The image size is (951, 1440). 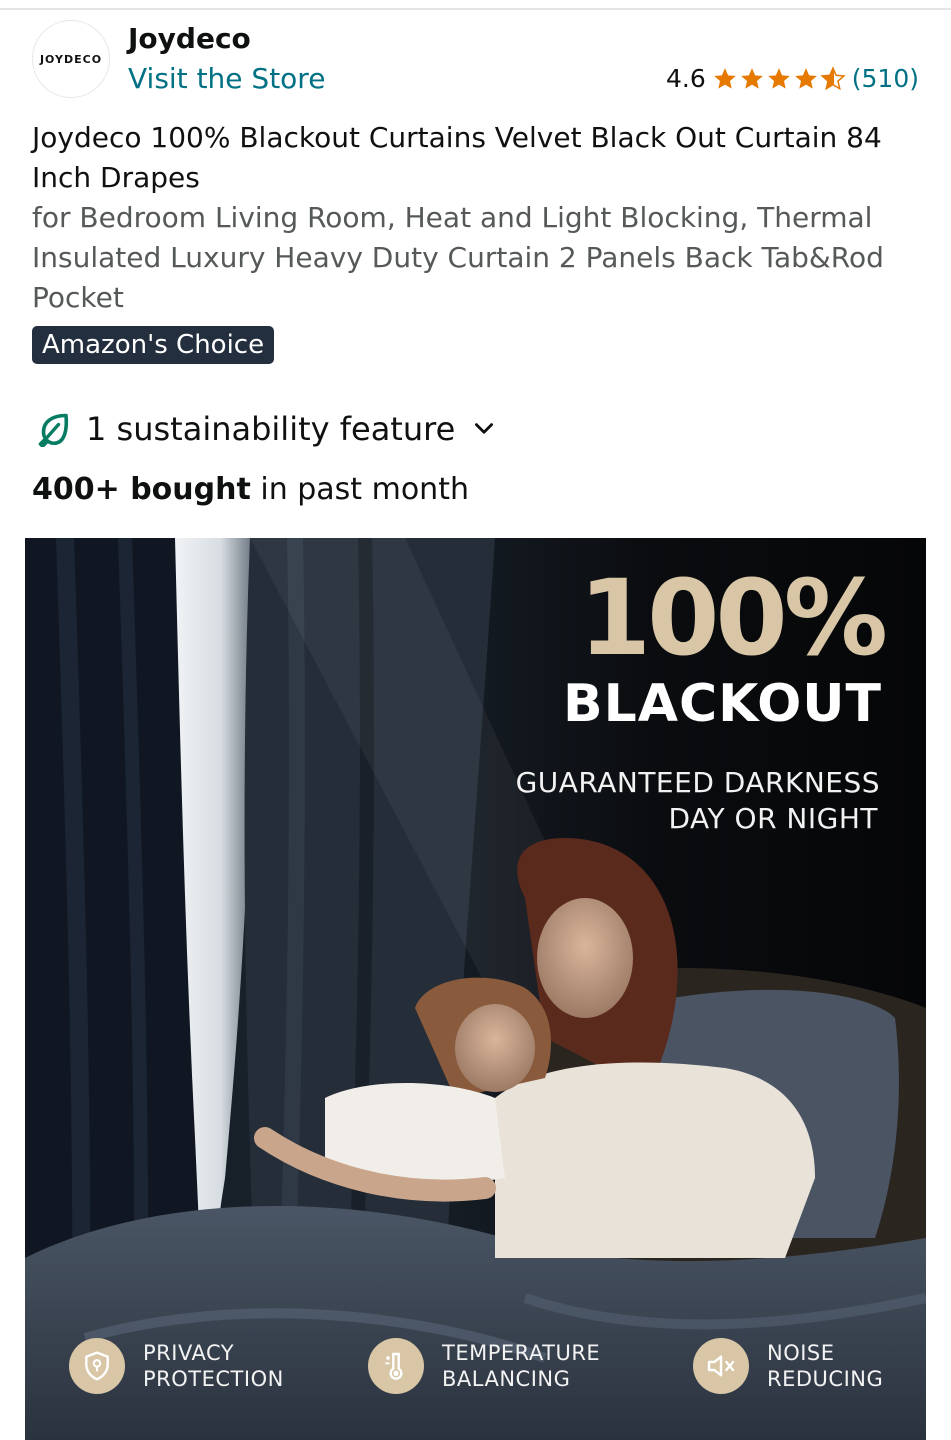 What do you see at coordinates (521, 1353) in the screenshot?
I see `feature-temperature-line1: TEMPERATURE` at bounding box center [521, 1353].